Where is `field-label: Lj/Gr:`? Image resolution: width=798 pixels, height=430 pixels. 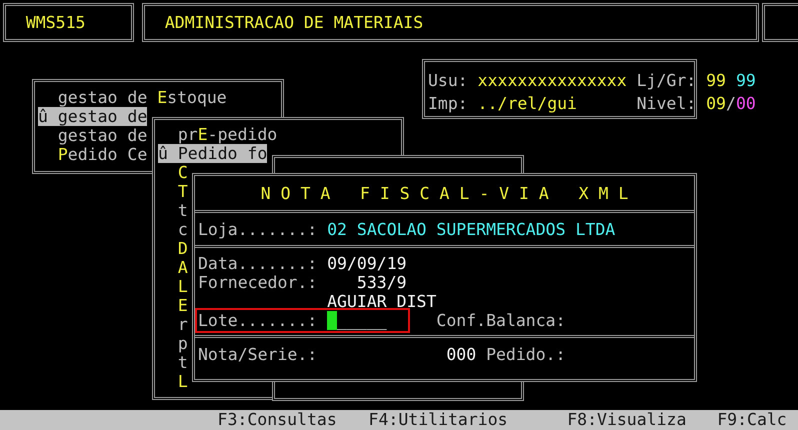
field-label: Lj/Gr: is located at coordinates (667, 81).